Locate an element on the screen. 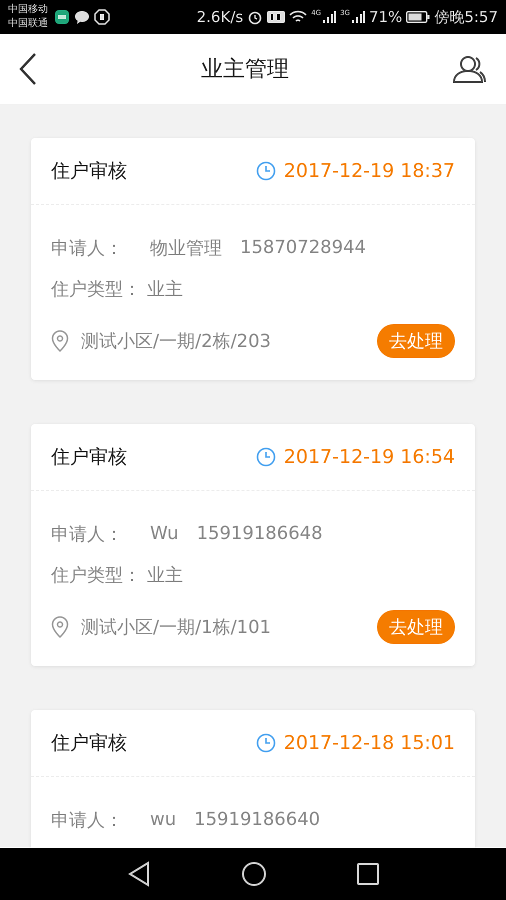 The height and width of the screenshot is (900, 506). carrier-name: 中国联通 is located at coordinates (28, 24).